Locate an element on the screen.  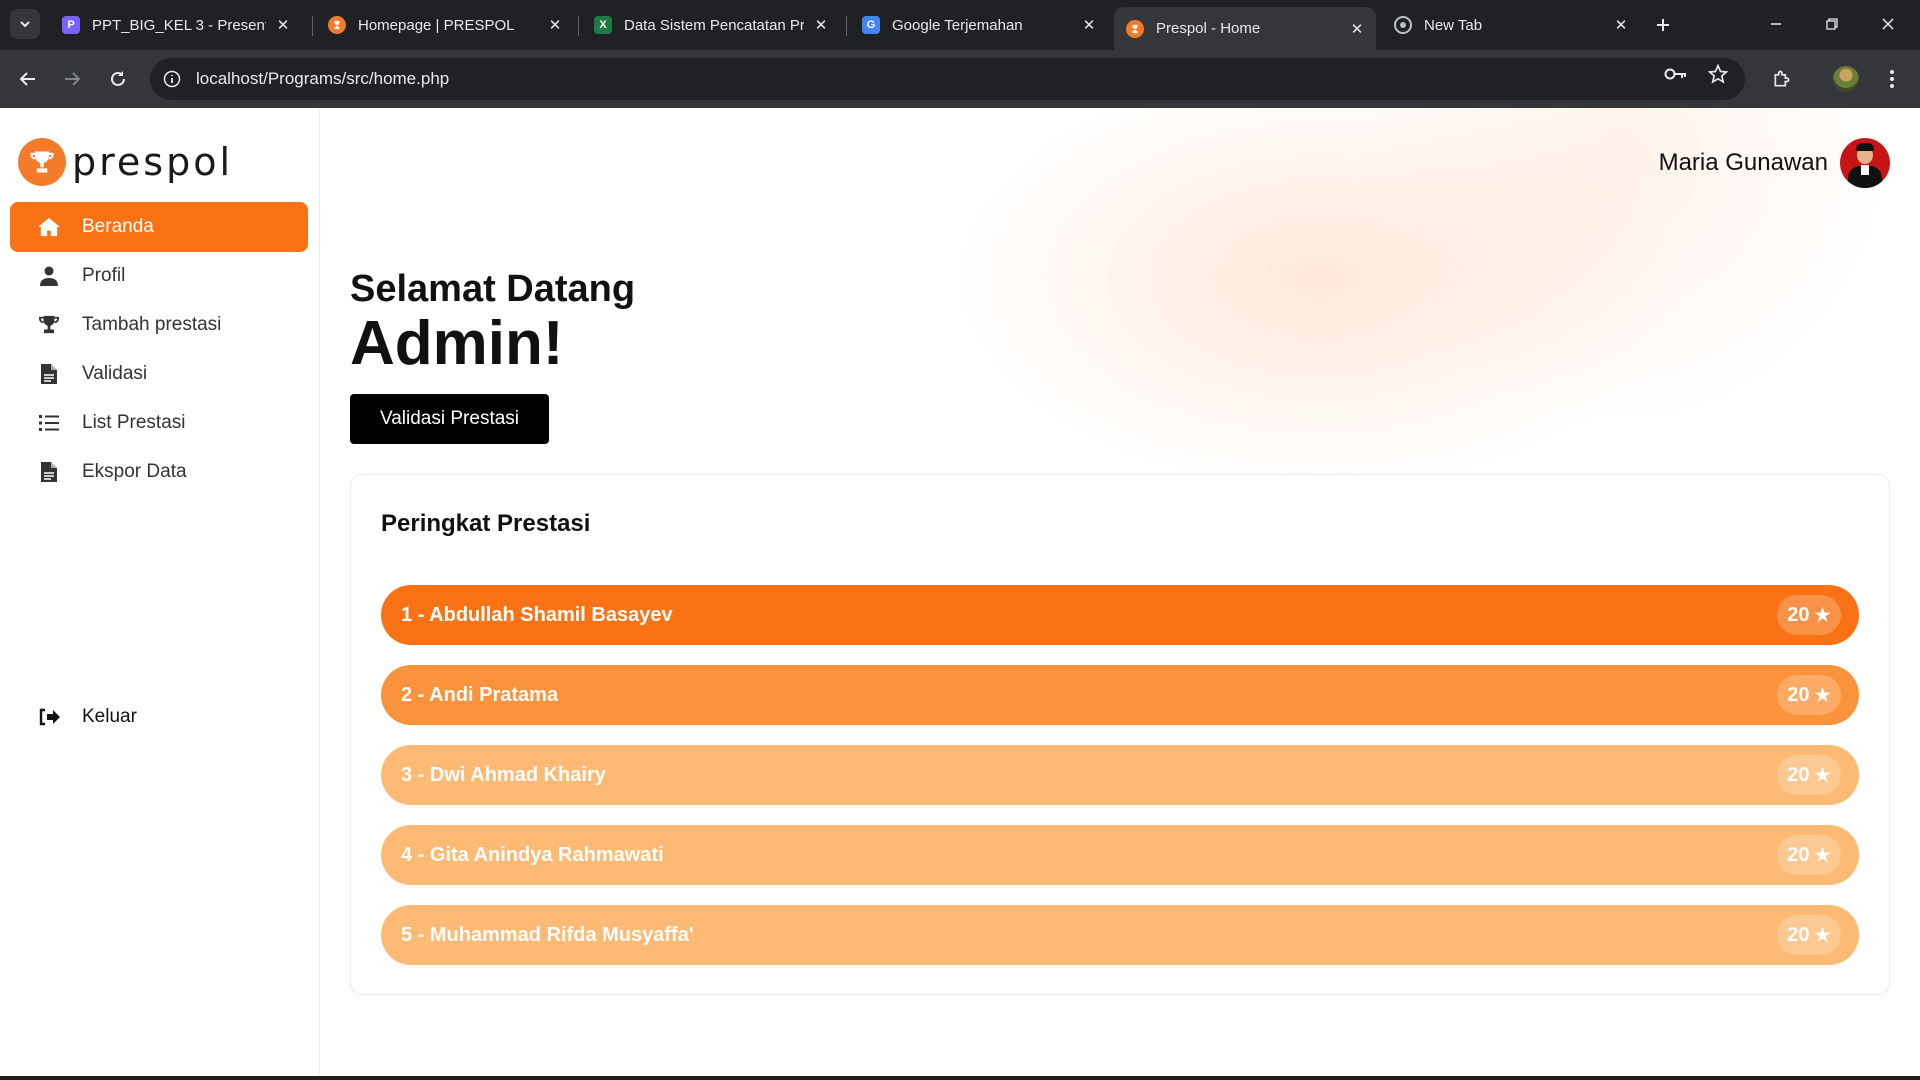
avatar-hair is located at coordinates (1865, 147).